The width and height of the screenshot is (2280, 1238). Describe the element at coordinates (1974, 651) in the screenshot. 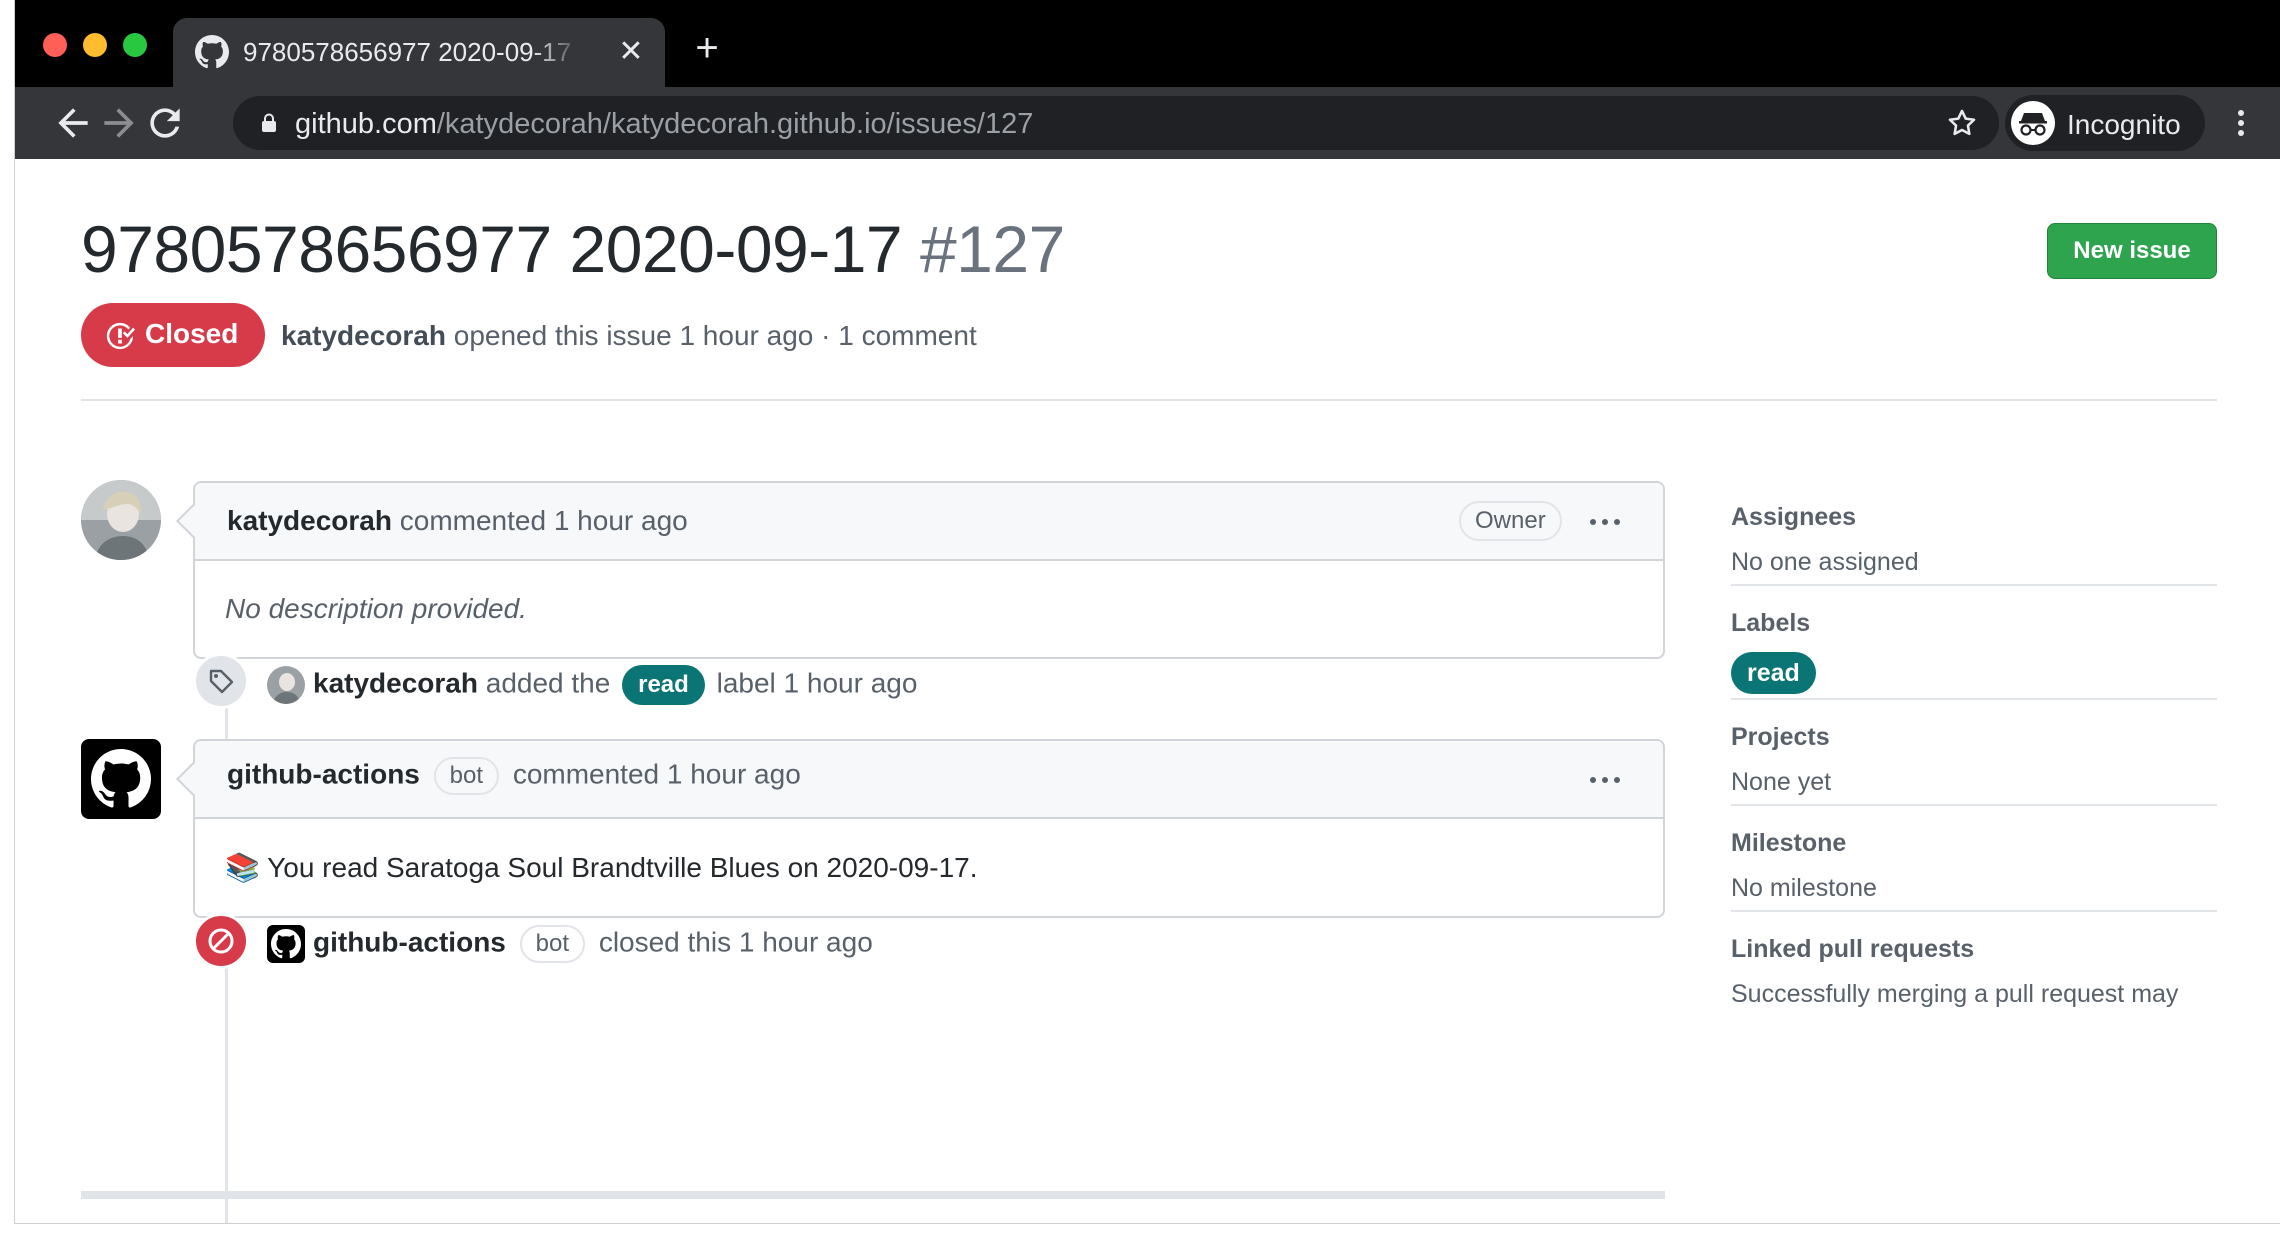

I see `sidebar-labels: Labels read` at that location.